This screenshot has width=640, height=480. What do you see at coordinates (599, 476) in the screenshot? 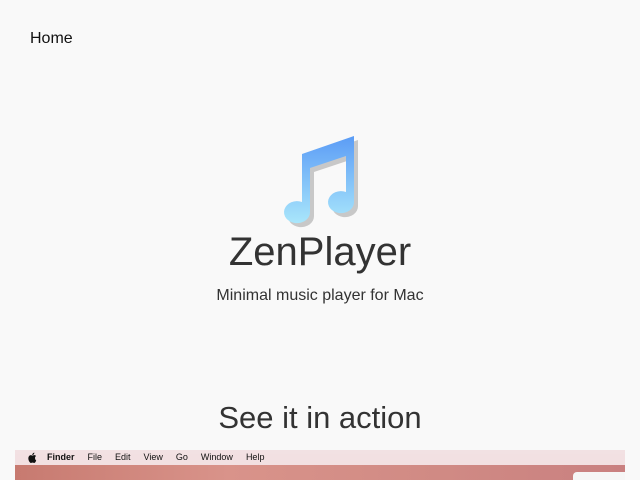
I see `window-corner` at bounding box center [599, 476].